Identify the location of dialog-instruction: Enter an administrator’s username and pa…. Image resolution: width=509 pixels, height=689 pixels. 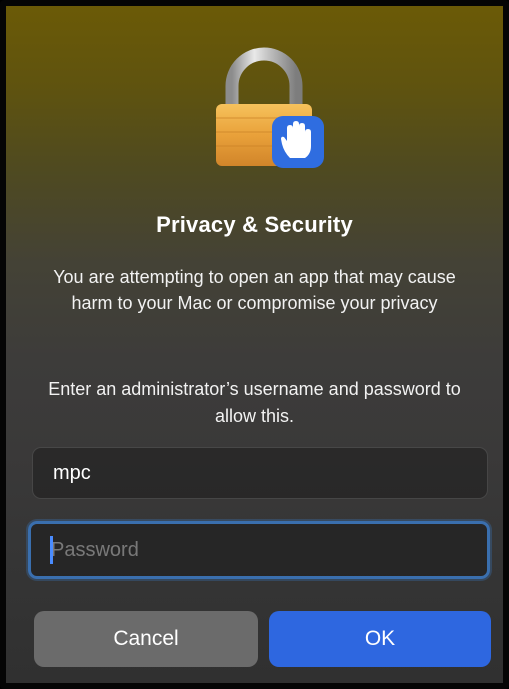
(254, 402).